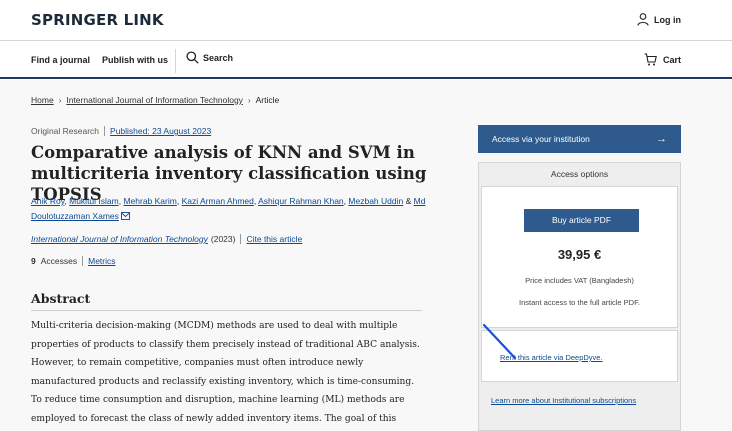 The width and height of the screenshot is (732, 431). What do you see at coordinates (47, 201) in the screenshot?
I see `author-link: Anik Roy` at bounding box center [47, 201].